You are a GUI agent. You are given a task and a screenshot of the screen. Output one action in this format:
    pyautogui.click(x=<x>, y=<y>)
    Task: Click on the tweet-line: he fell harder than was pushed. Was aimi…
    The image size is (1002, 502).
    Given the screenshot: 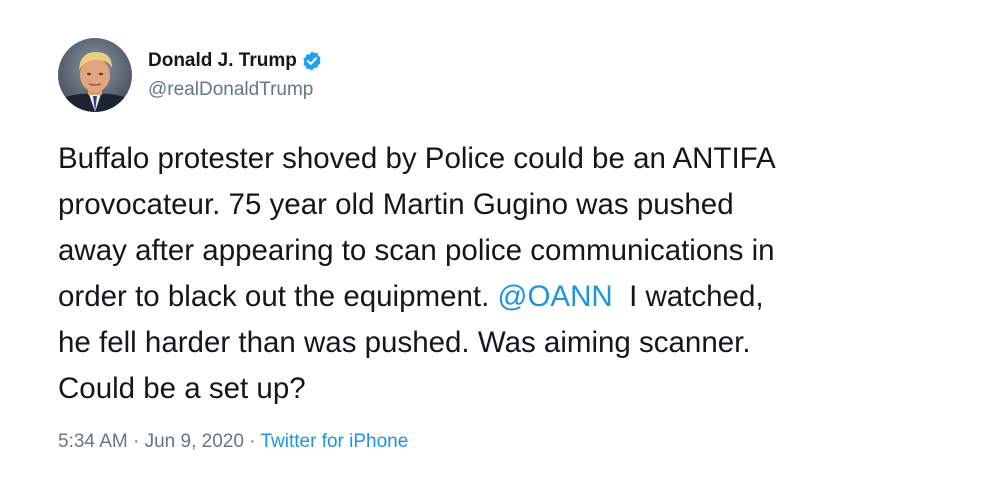 What is the action you would take?
    pyautogui.click(x=404, y=342)
    